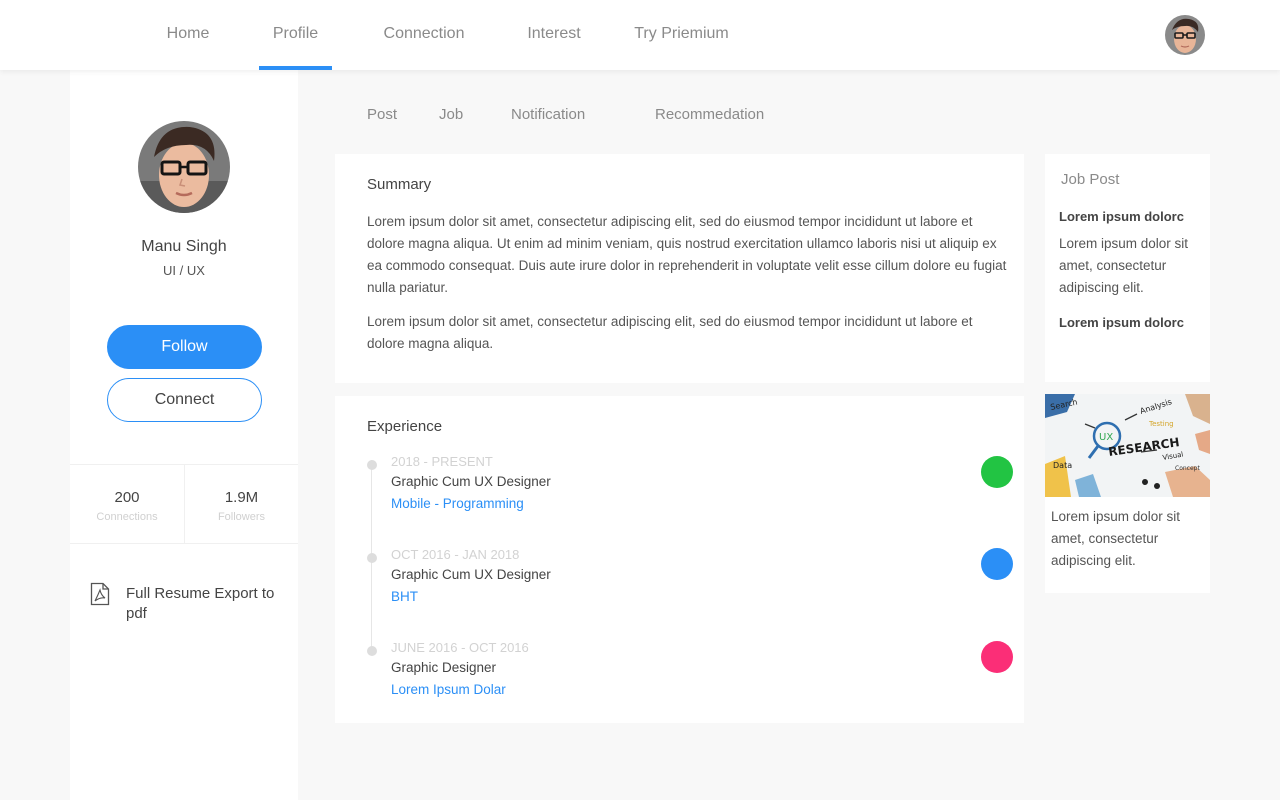 Image resolution: width=1280 pixels, height=800 pixels. I want to click on summary-title: Summary, so click(399, 184).